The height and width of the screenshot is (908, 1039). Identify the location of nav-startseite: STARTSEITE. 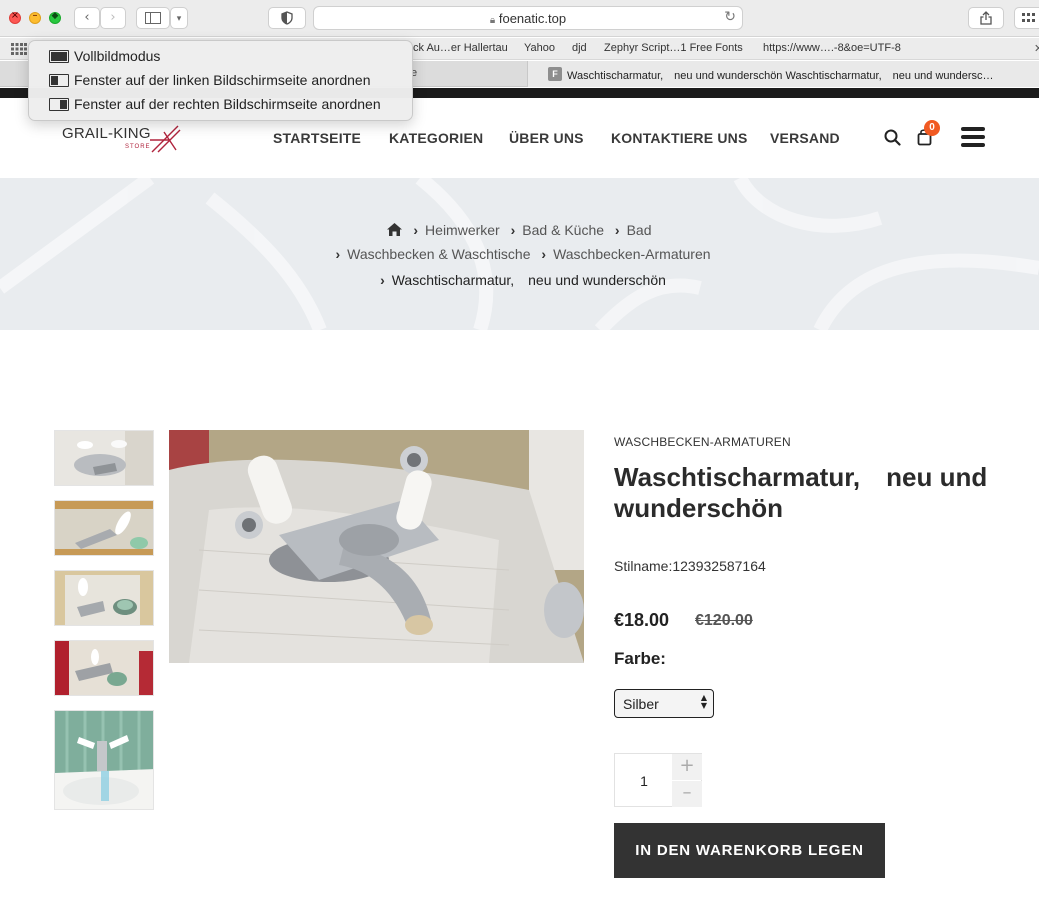
(317, 138).